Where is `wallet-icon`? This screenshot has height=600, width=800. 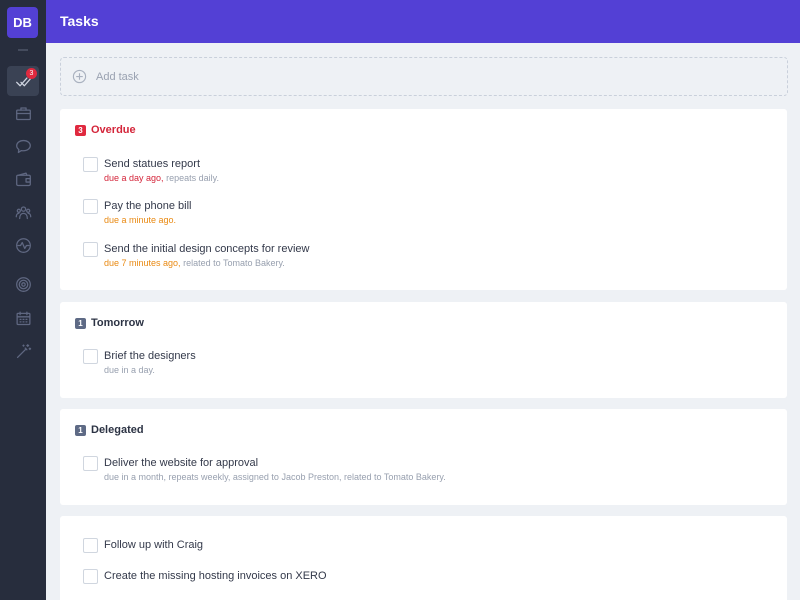 wallet-icon is located at coordinates (23, 178).